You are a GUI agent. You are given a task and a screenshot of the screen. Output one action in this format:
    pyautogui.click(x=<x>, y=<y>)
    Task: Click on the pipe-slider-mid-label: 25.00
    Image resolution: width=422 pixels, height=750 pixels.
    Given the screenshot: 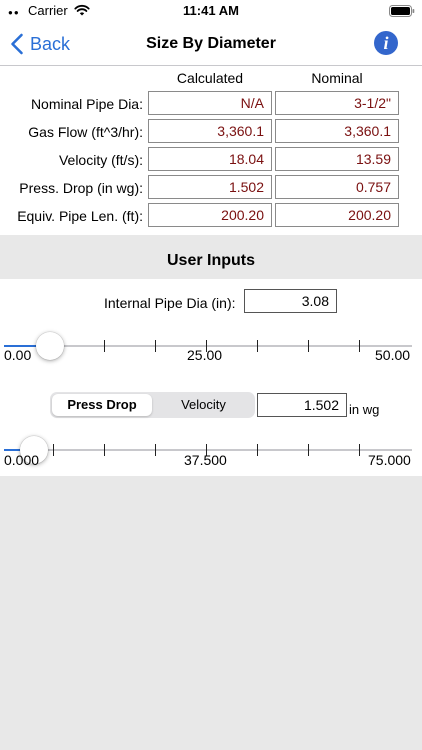 What is the action you would take?
    pyautogui.click(x=205, y=355)
    